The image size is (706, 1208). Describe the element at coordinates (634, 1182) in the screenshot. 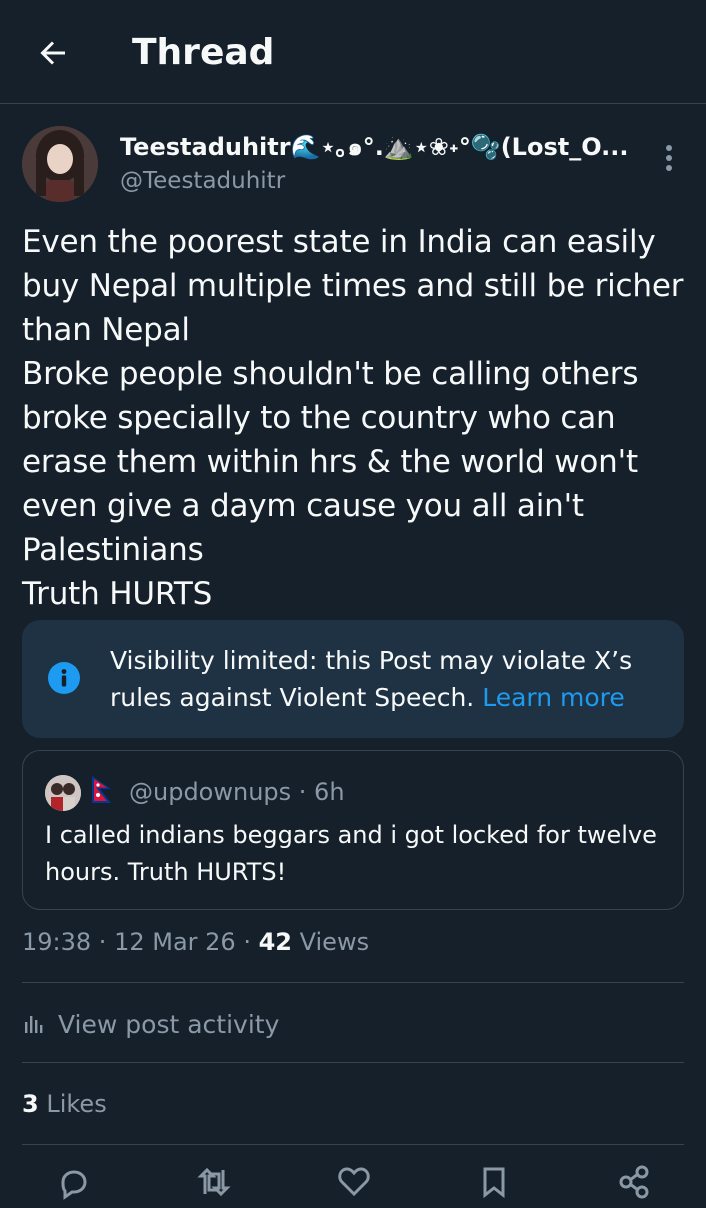

I see `share-icon` at that location.